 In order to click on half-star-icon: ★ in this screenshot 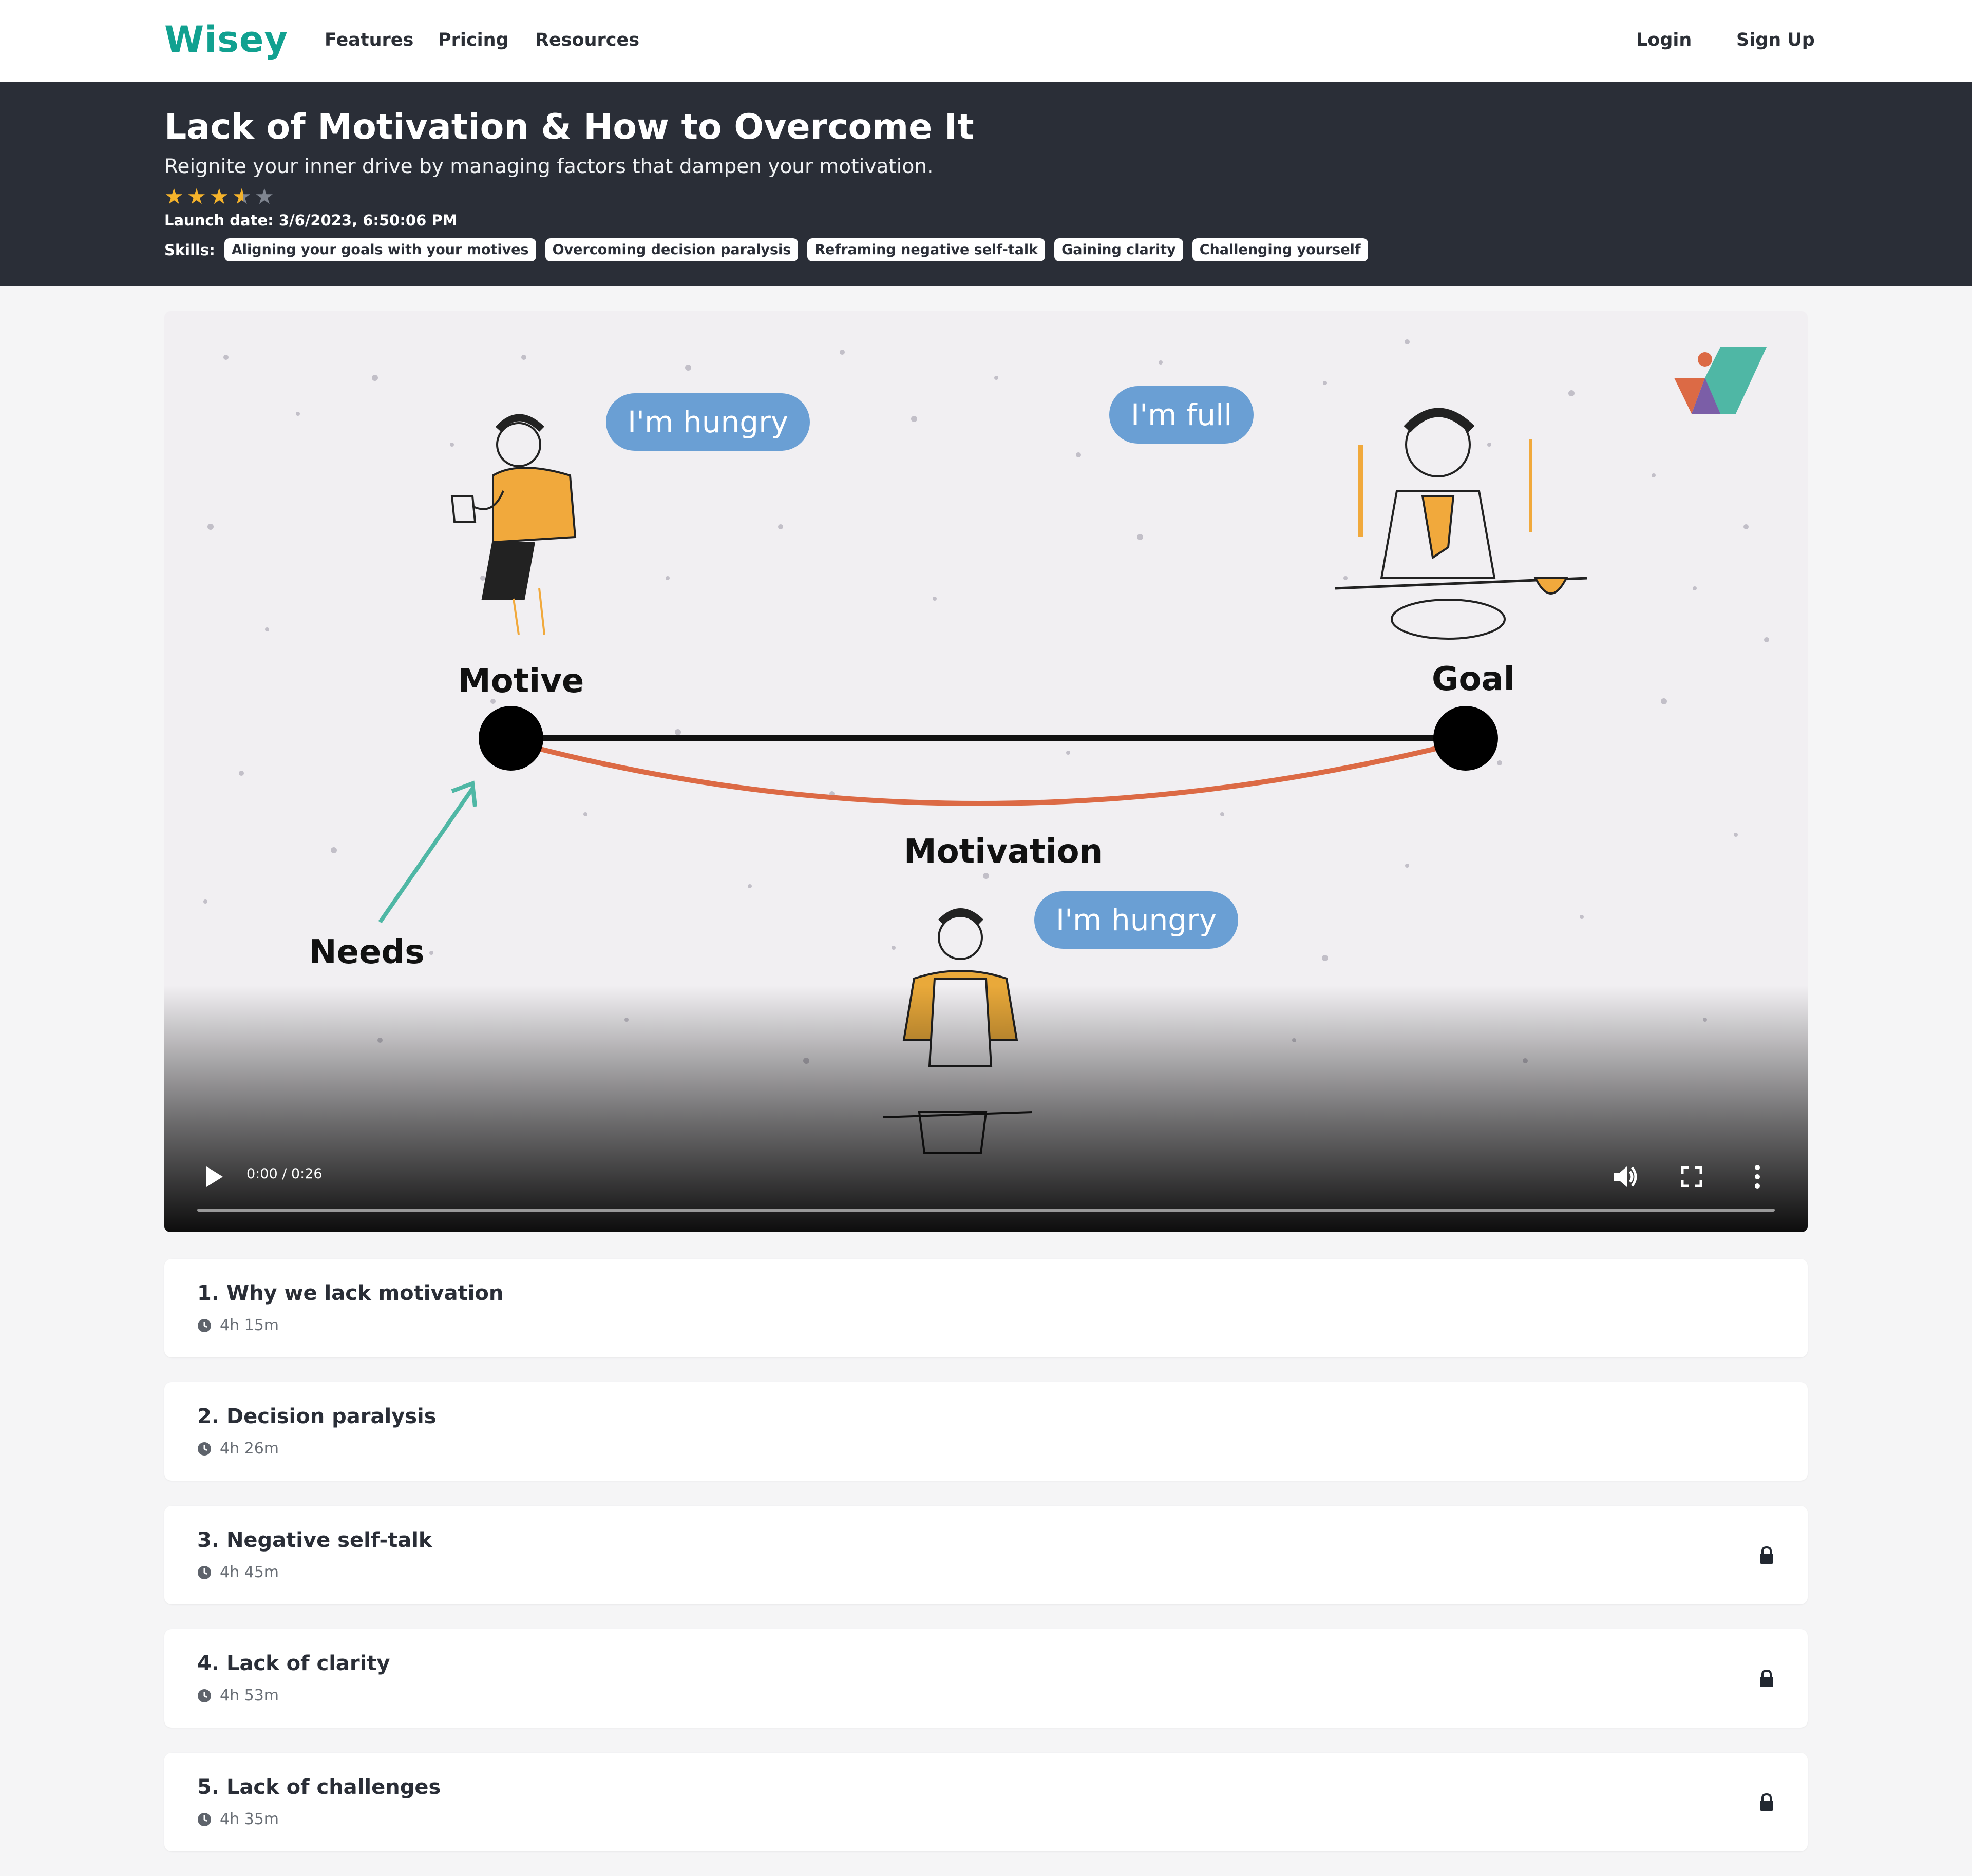, I will do `click(243, 196)`.